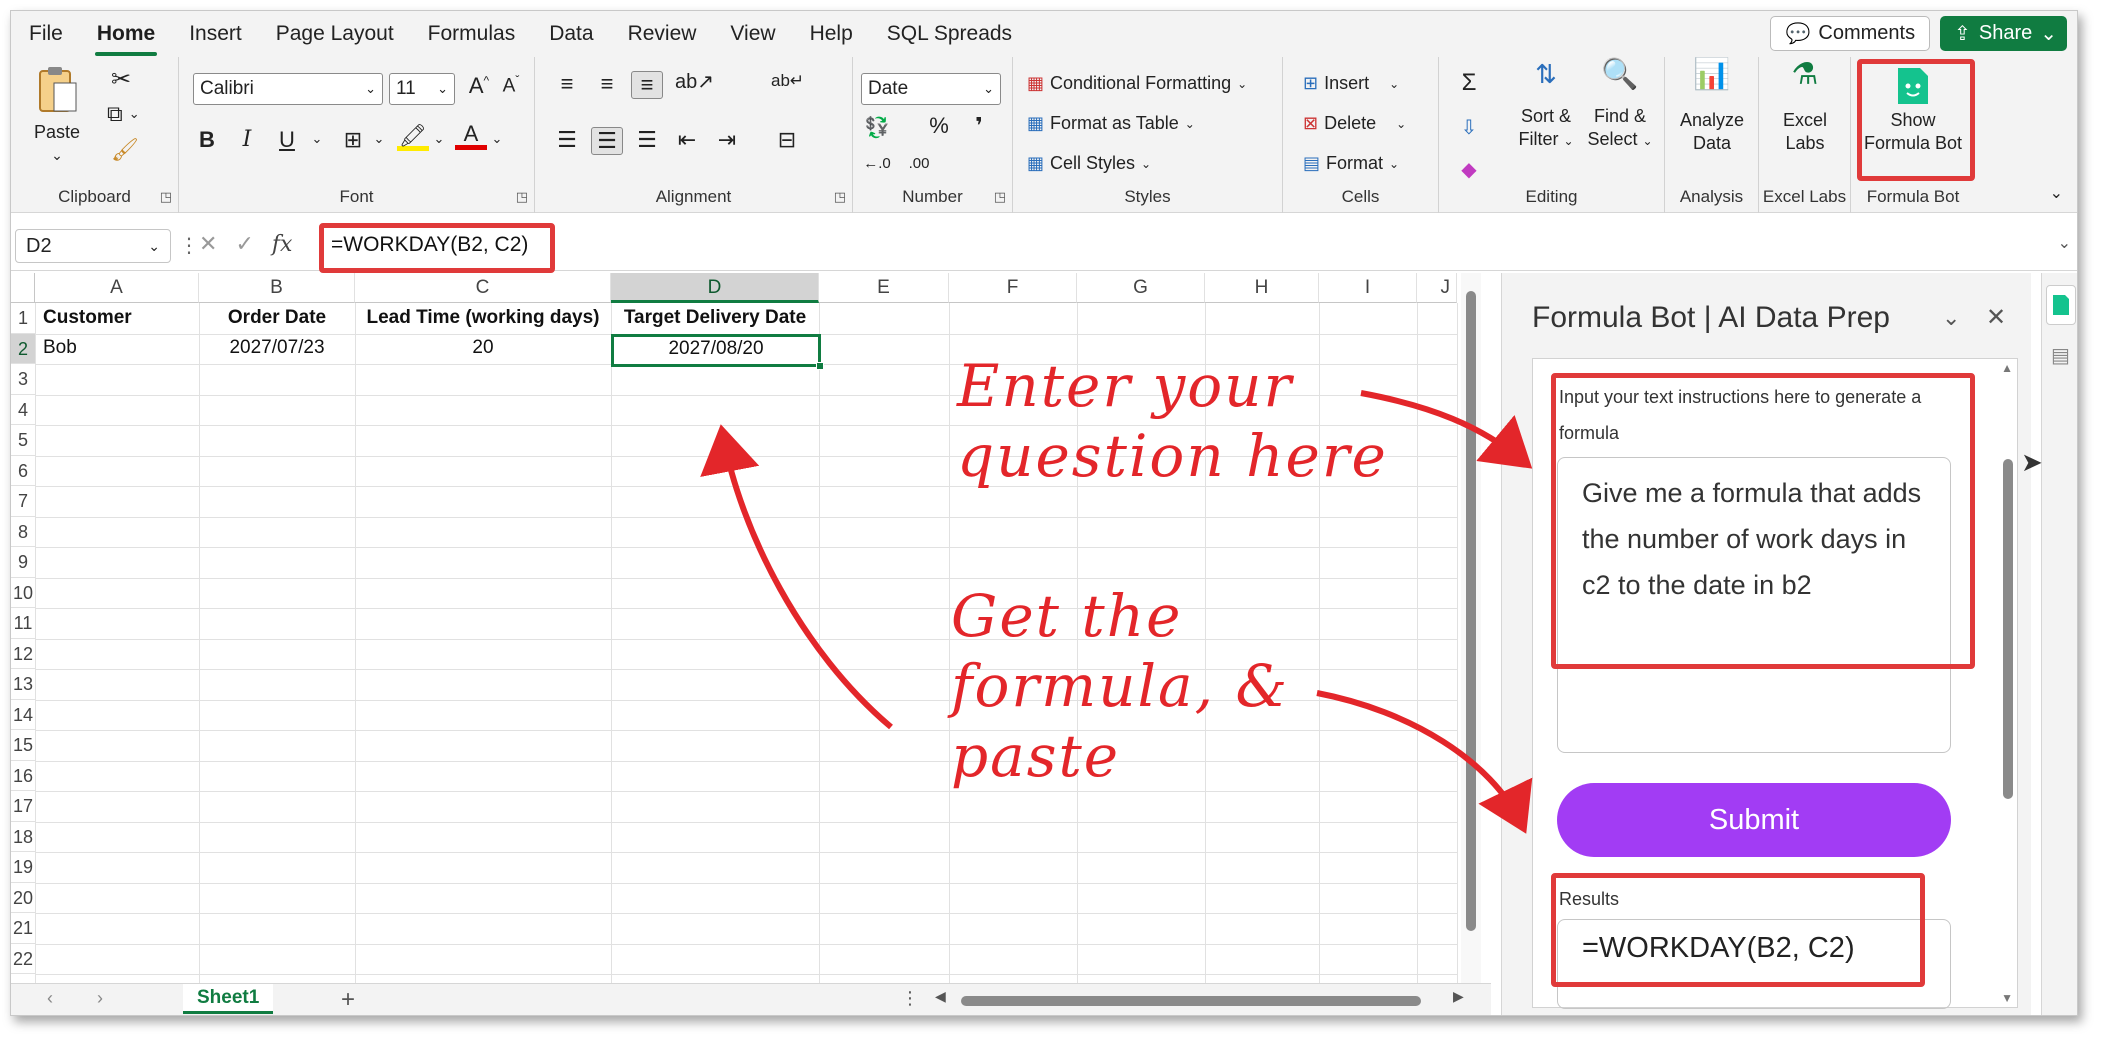  Describe the element at coordinates (607, 84) in the screenshot. I see `align-middle-icon: ≡` at that location.